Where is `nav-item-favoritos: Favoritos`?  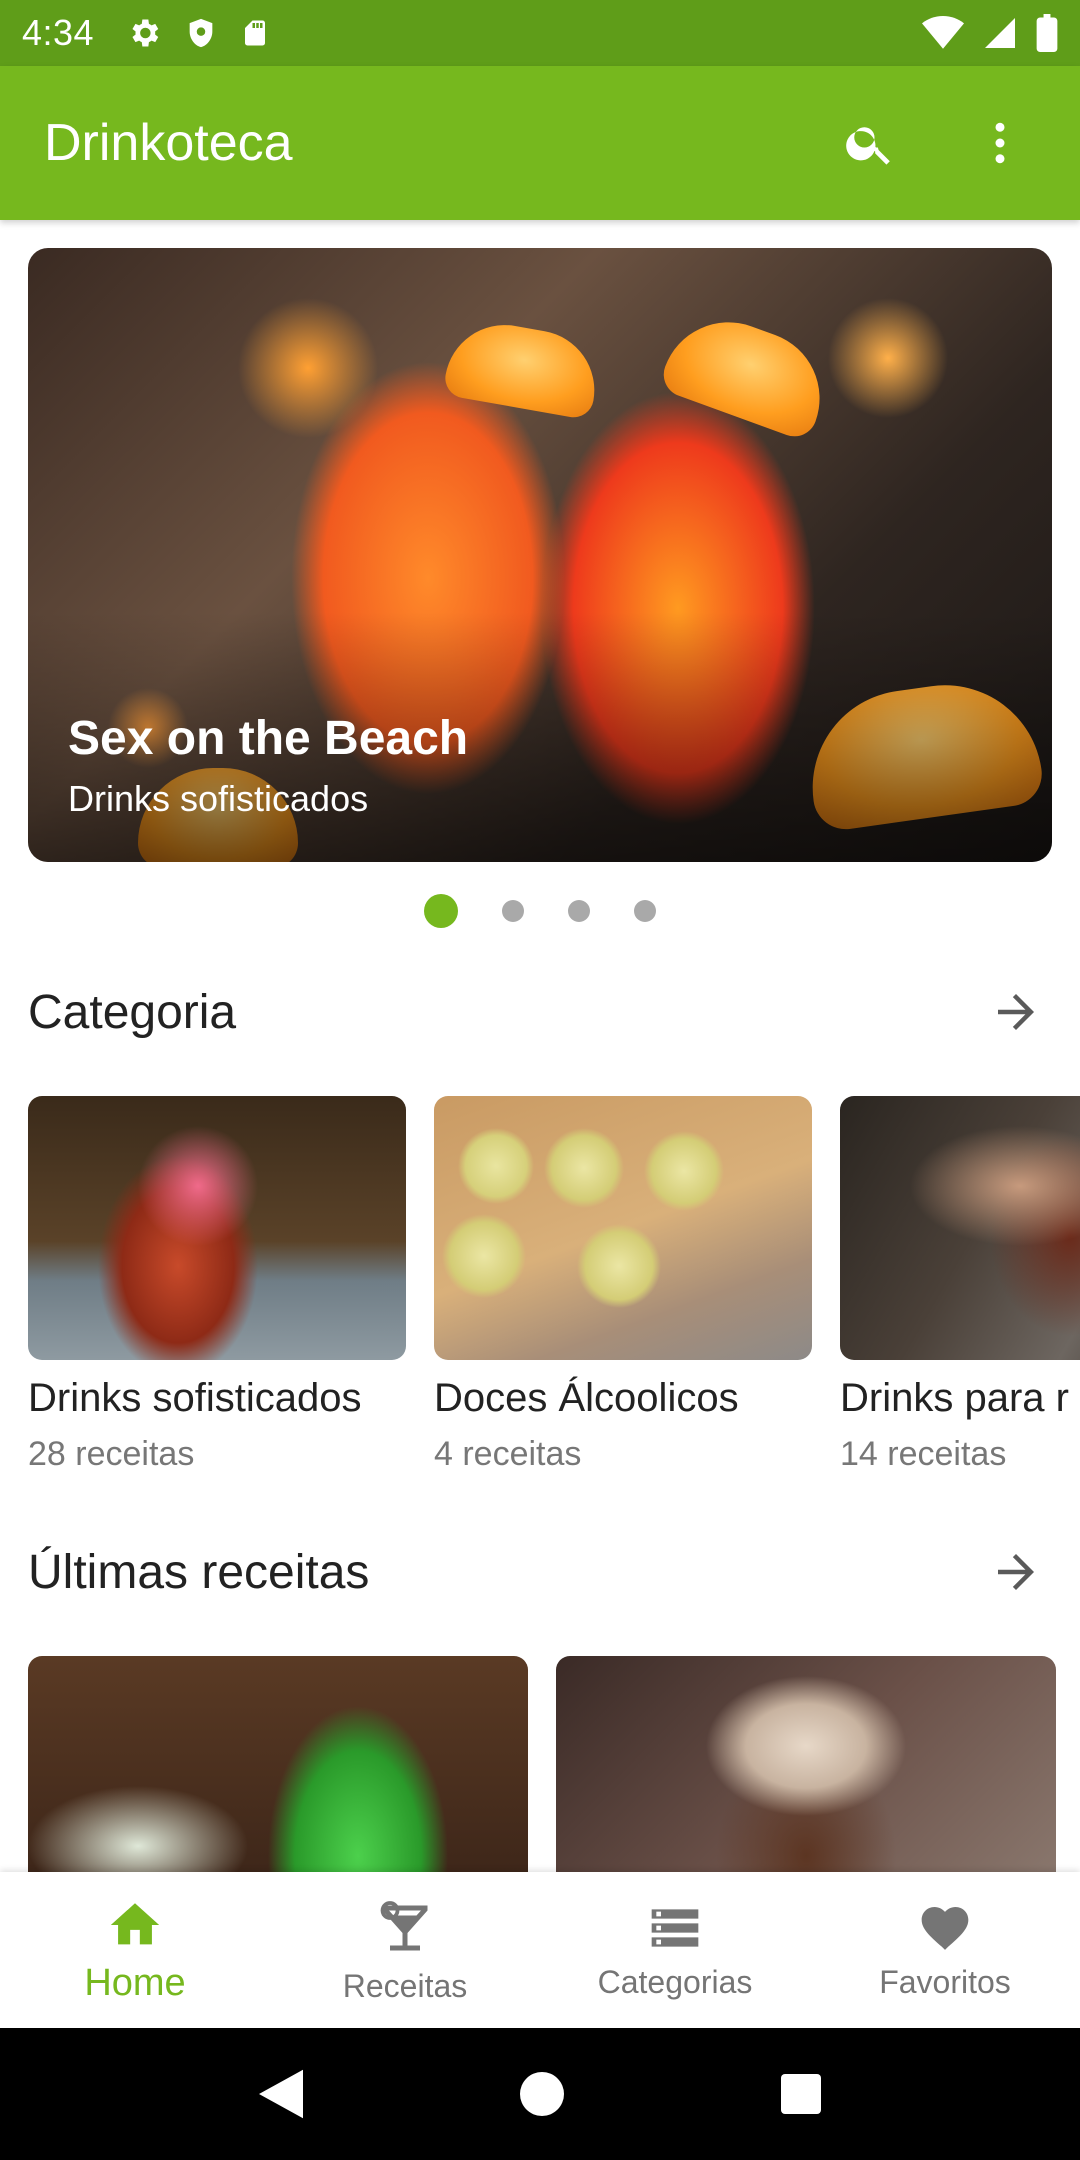 nav-item-favoritos: Favoritos is located at coordinates (945, 1950).